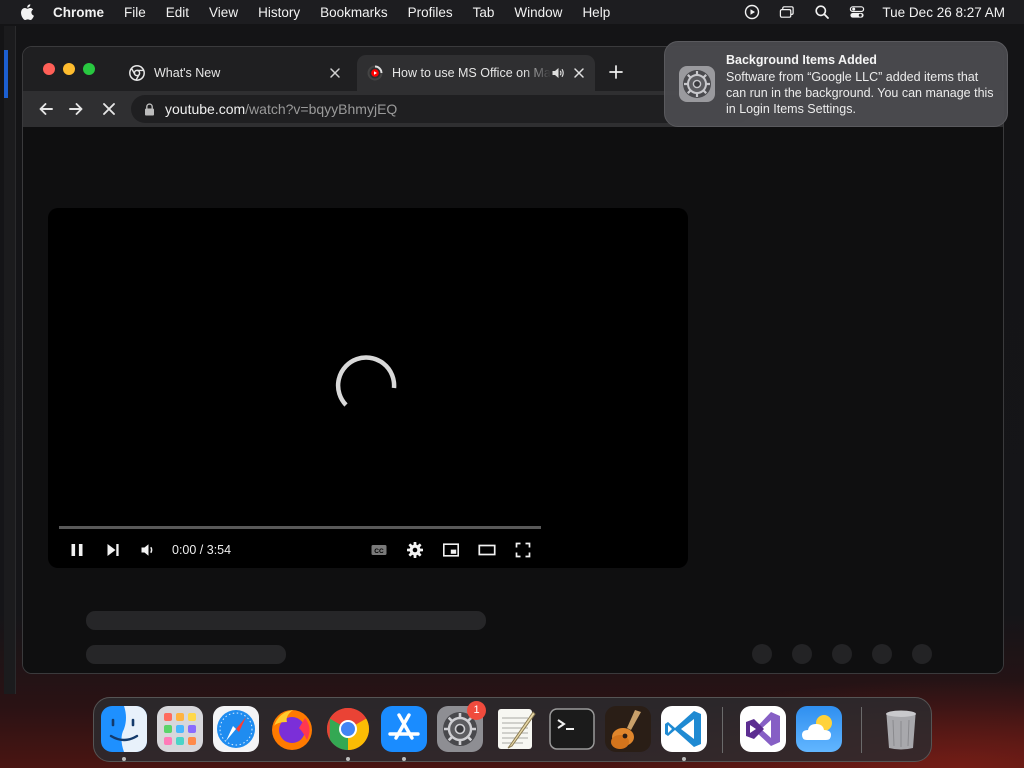 The width and height of the screenshot is (1024, 768). I want to click on next-video-button, so click(113, 550).